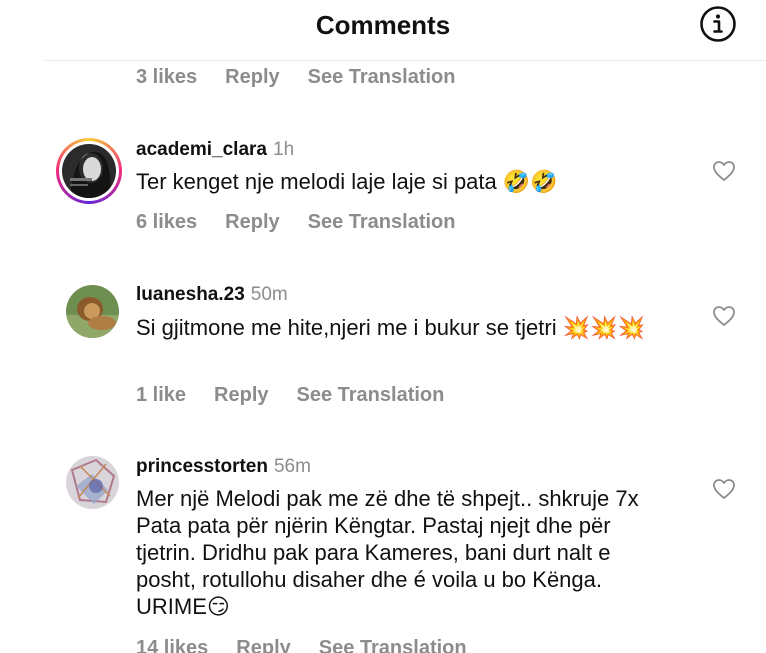 The width and height of the screenshot is (766, 653). What do you see at coordinates (202, 466) in the screenshot?
I see `username-link: princesstorten` at bounding box center [202, 466].